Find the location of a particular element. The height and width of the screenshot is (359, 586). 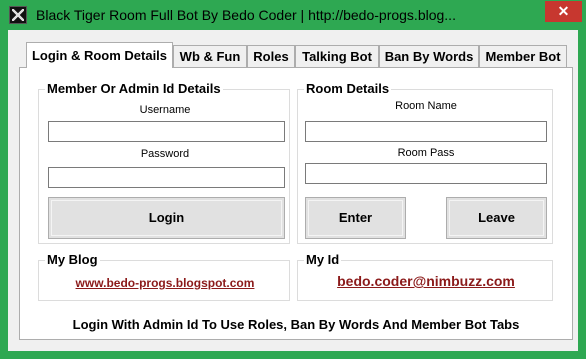

my-blog-group: My Blog www.bedo-progs.blogspot.com is located at coordinates (164, 276).